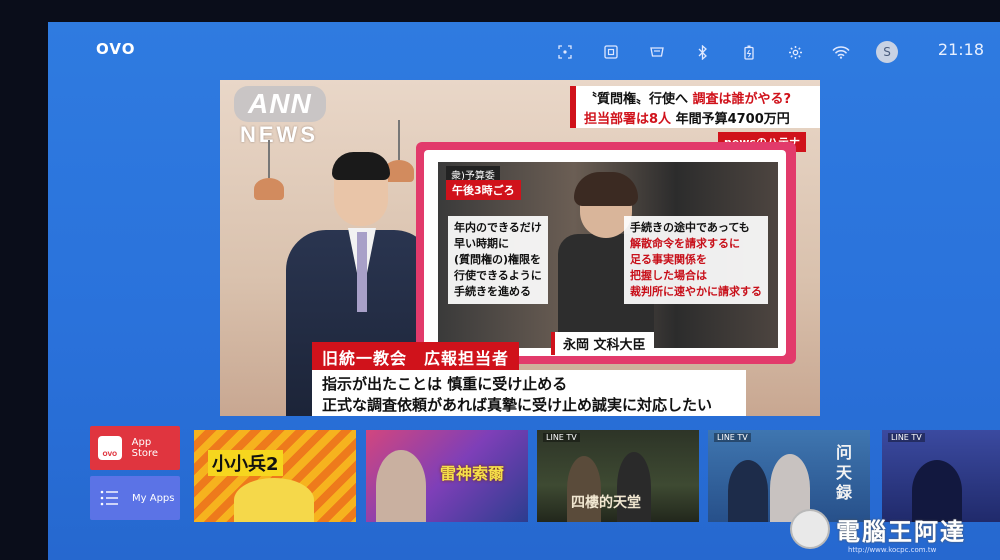  I want to click on my-apps-label: My Apps, so click(153, 498).